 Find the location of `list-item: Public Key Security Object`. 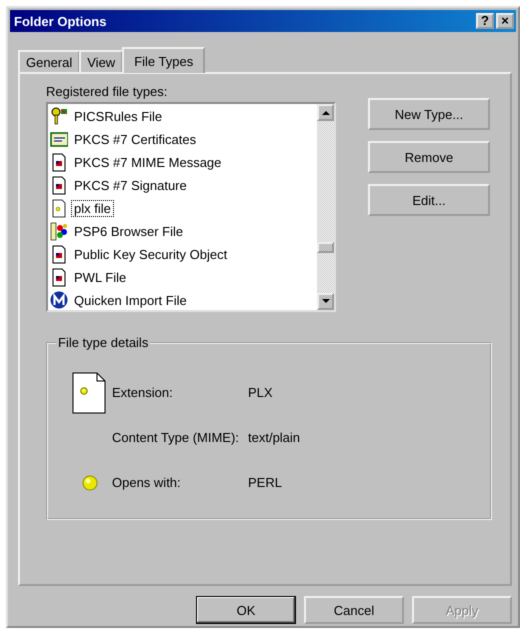

list-item: Public Key Security Object is located at coordinates (150, 254).